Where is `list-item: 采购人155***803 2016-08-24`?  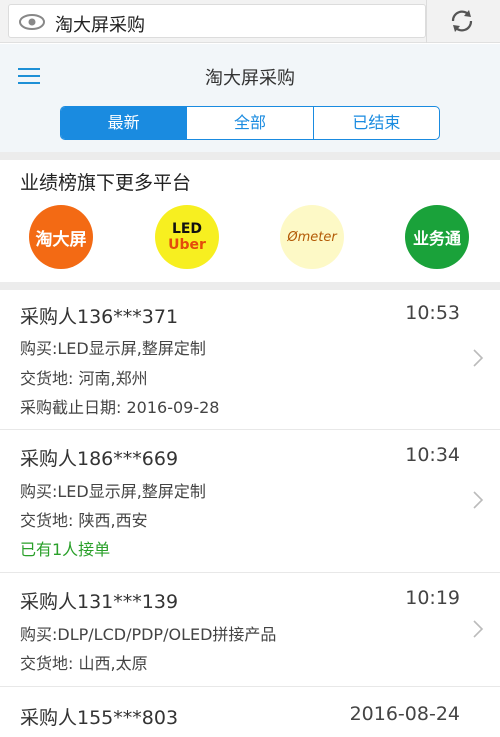 list-item: 采购人155***803 2016-08-24 is located at coordinates (250, 712).